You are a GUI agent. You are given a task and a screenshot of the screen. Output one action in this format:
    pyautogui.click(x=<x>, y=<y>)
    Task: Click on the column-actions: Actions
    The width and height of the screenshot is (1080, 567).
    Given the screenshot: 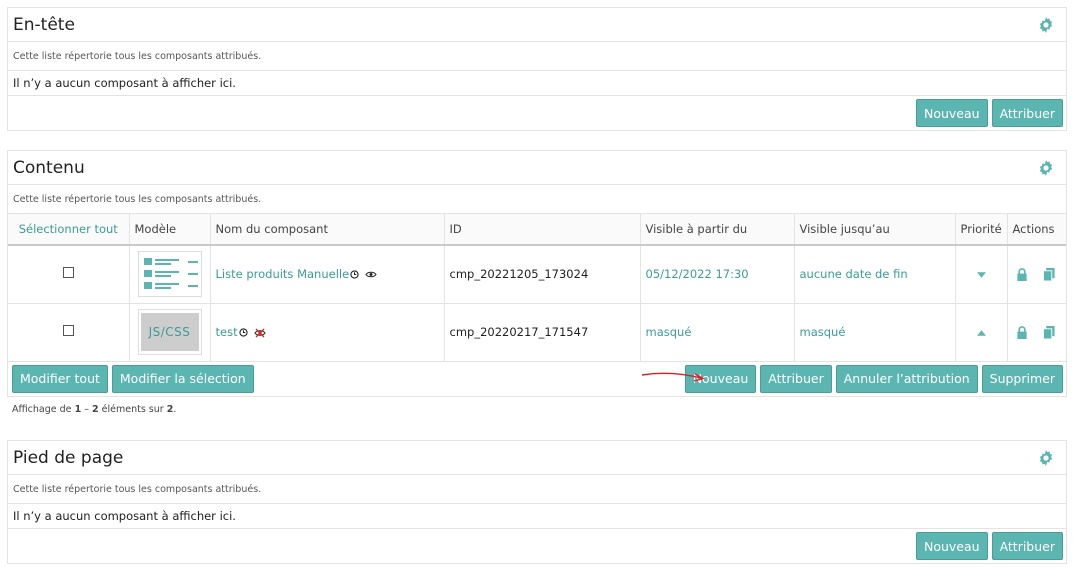 What is the action you would take?
    pyautogui.click(x=1036, y=230)
    